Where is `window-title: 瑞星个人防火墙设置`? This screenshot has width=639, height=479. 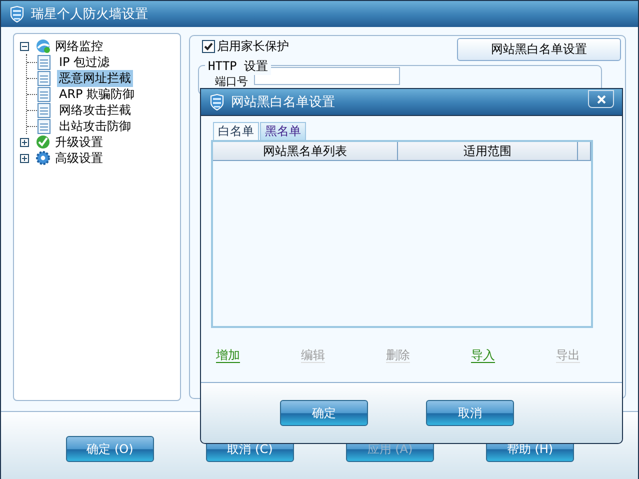
window-title: 瑞星个人防火墙设置 is located at coordinates (89, 14).